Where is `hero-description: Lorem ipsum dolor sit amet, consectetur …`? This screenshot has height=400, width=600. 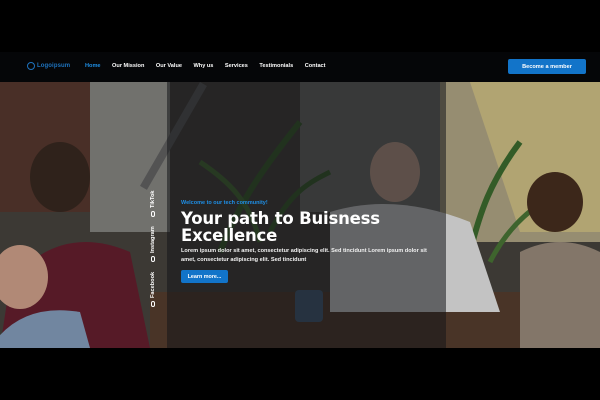 hero-description: Lorem ipsum dolor sit amet, consectetur … is located at coordinates (304, 255).